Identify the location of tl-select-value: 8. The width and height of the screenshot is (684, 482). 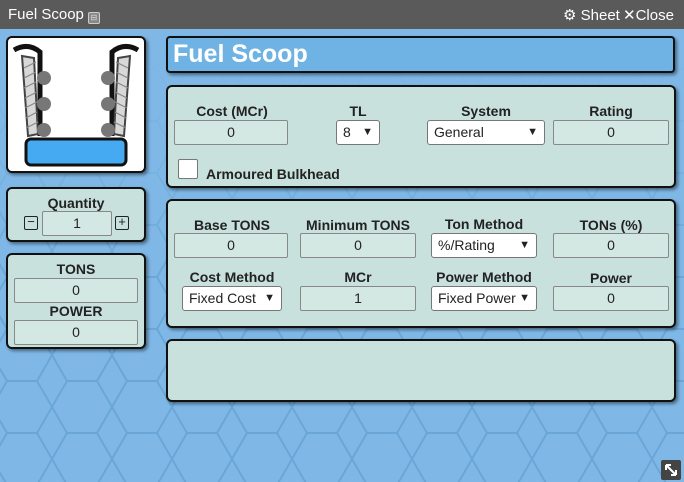
(347, 132).